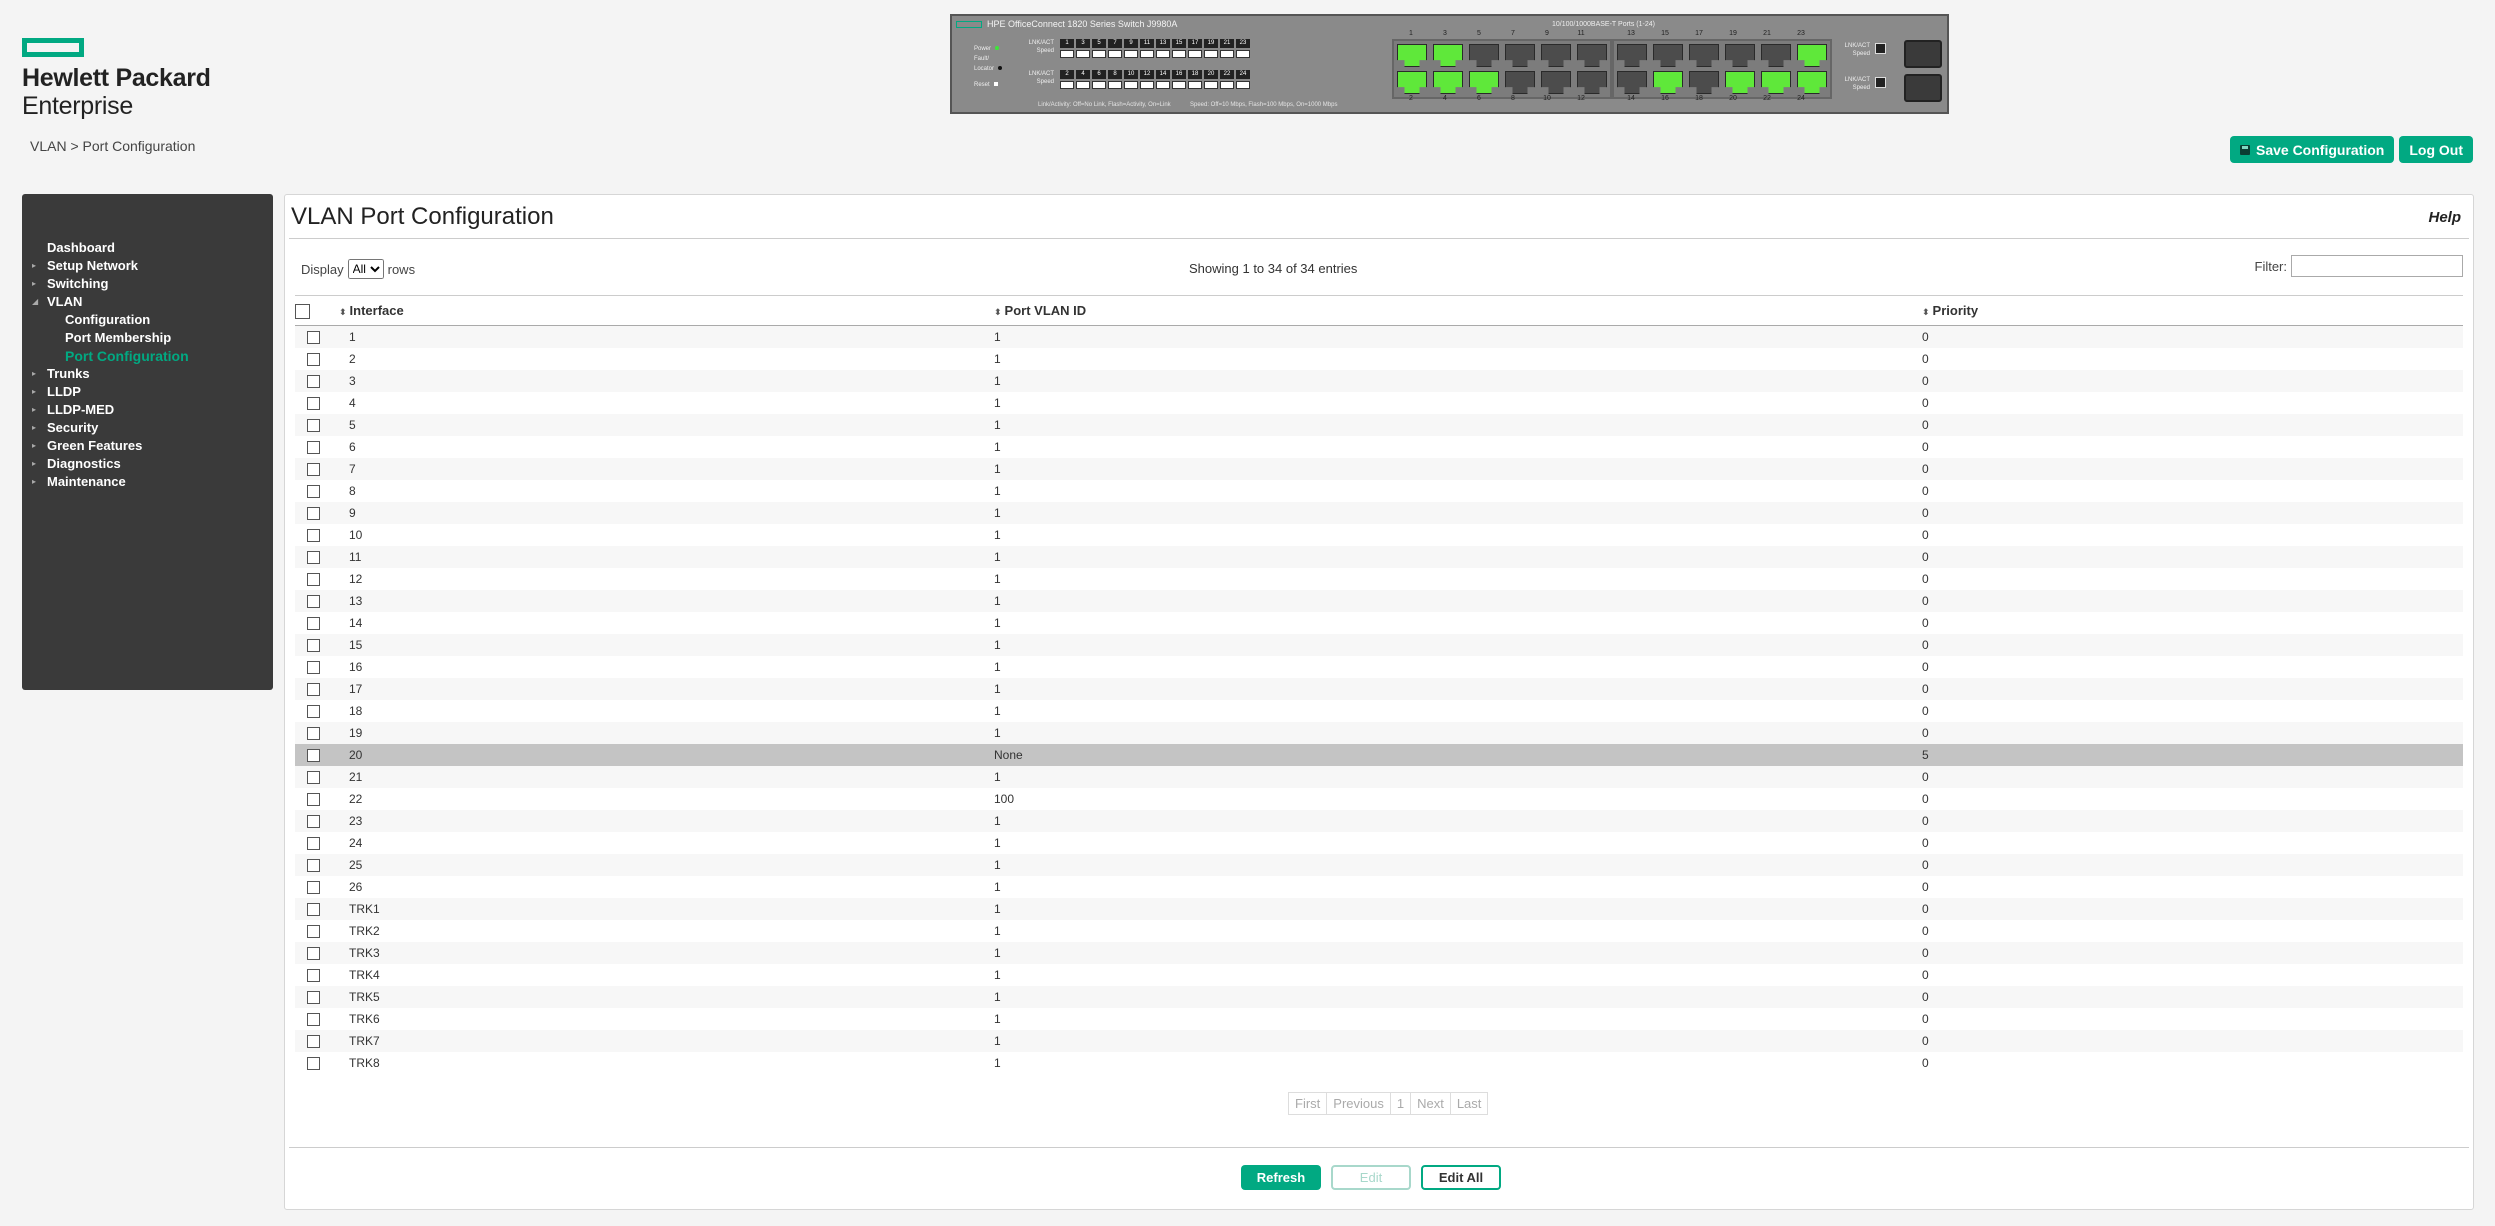  I want to click on table-row: 9 1 0, so click(1379, 513).